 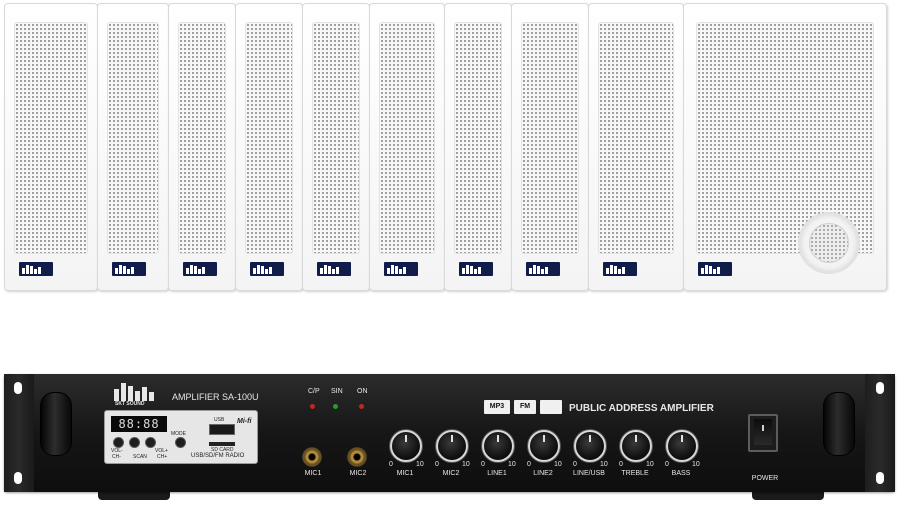 What do you see at coordinates (635, 473) in the screenshot?
I see `knob-label-treble: TREBLE` at bounding box center [635, 473].